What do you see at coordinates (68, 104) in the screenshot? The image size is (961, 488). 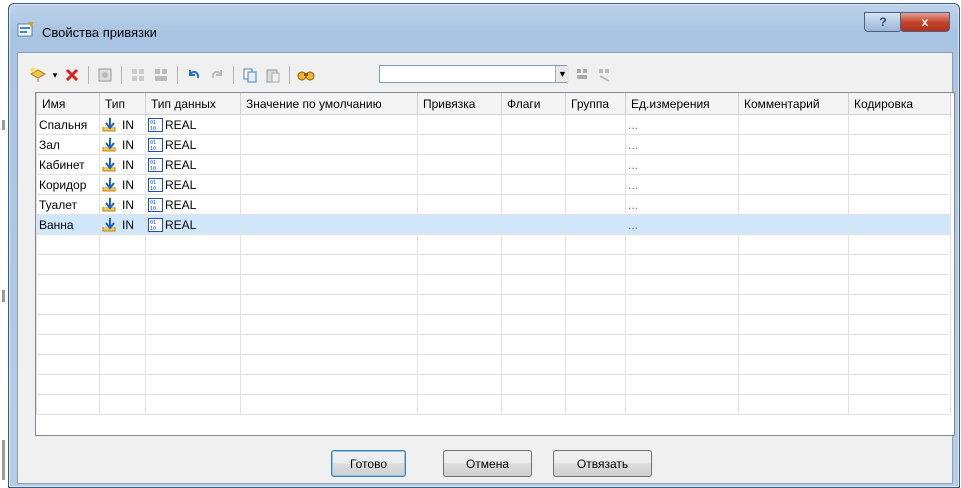 I see `column-header: Имя` at bounding box center [68, 104].